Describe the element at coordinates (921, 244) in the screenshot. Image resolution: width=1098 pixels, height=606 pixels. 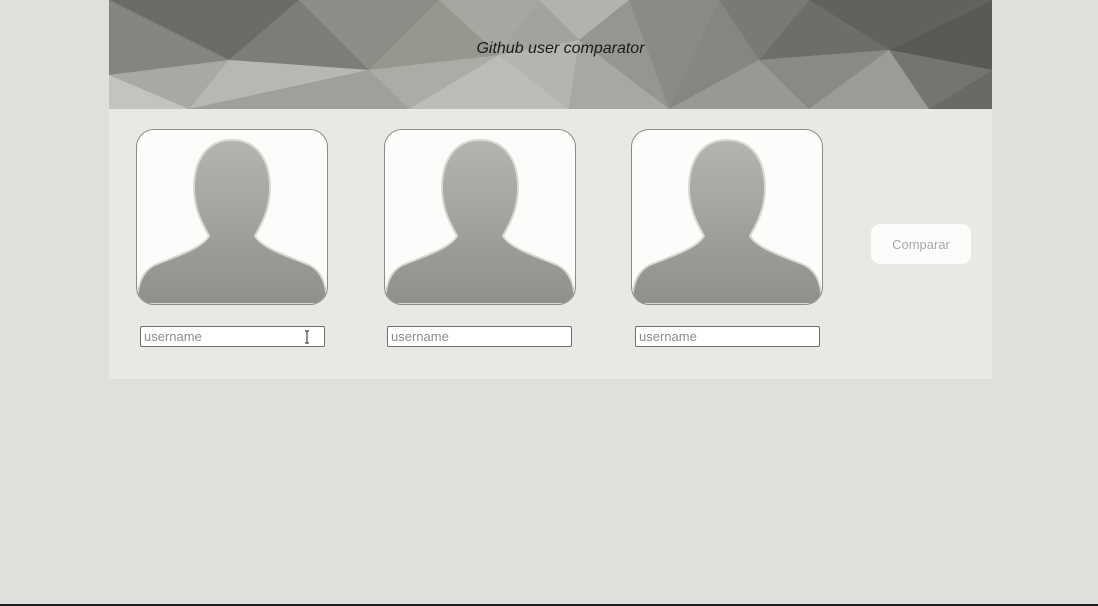
I see `compare-button: Comparar` at that location.